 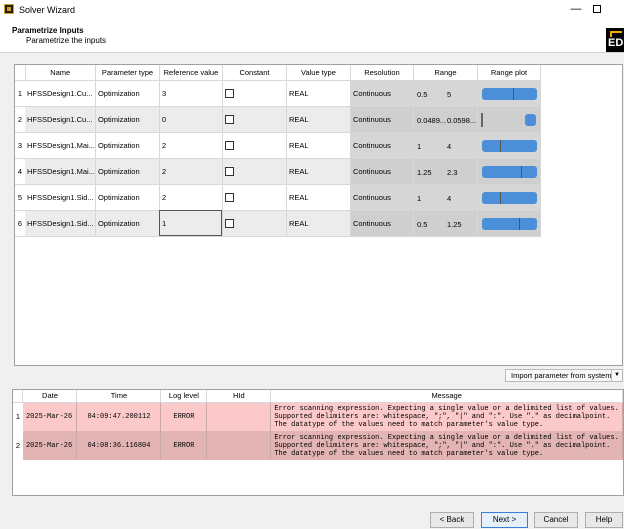 What do you see at coordinates (20, 223) in the screenshot?
I see `row-number: 6` at bounding box center [20, 223].